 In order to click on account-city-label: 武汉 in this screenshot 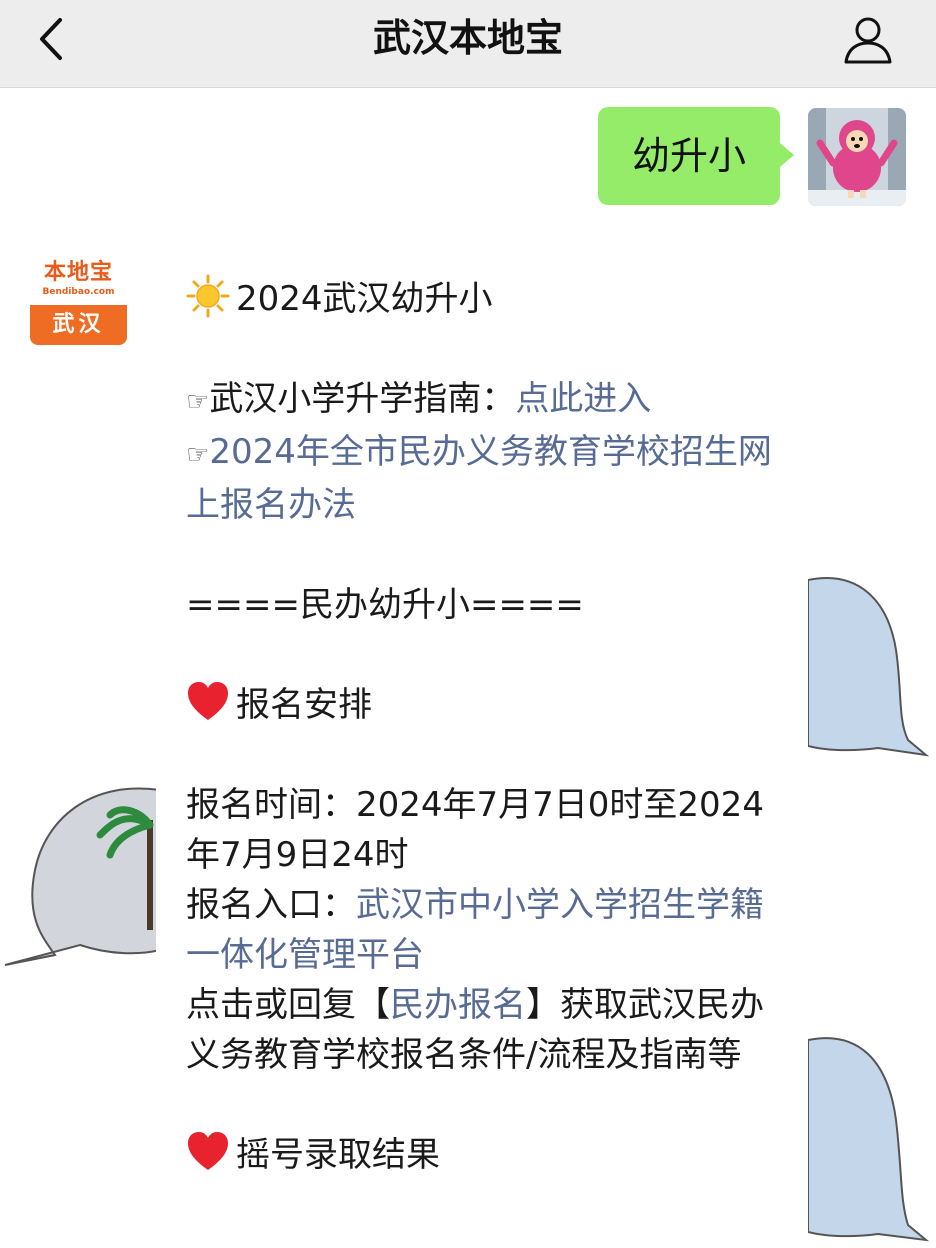, I will do `click(78, 325)`.